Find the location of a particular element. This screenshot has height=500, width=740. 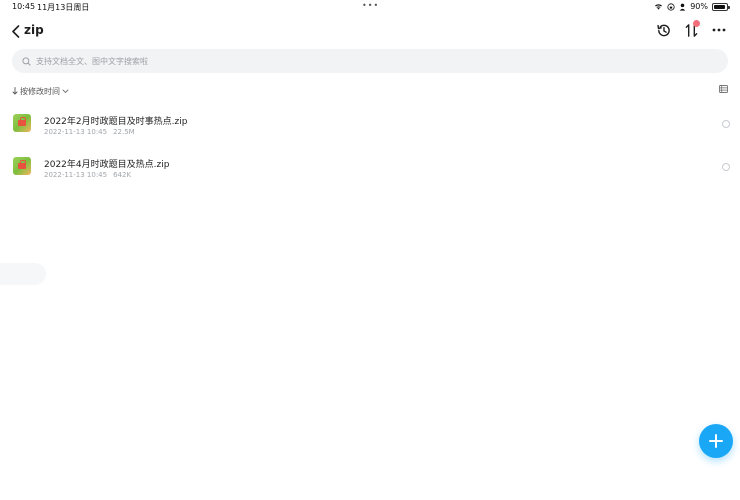

status-time: 10:45 is located at coordinates (24, 6).